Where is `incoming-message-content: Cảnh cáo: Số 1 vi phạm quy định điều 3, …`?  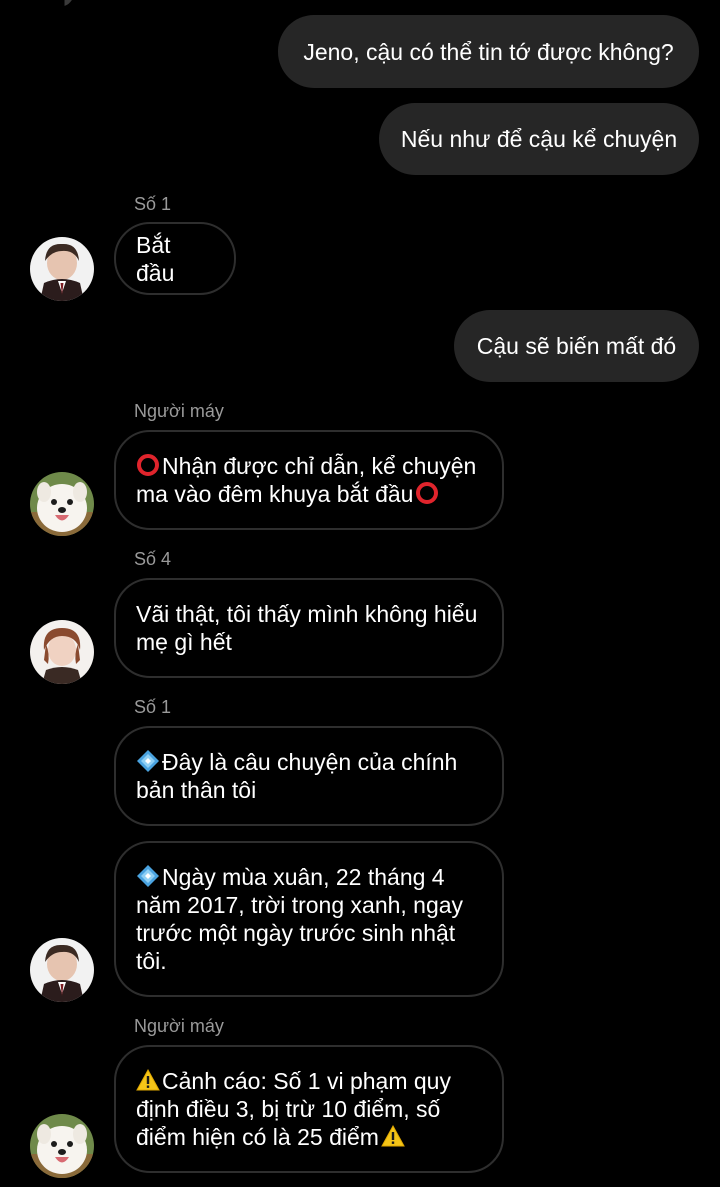
incoming-message-content: Cảnh cáo: Số 1 vi phạm quy định điều 3, … is located at coordinates (309, 1109).